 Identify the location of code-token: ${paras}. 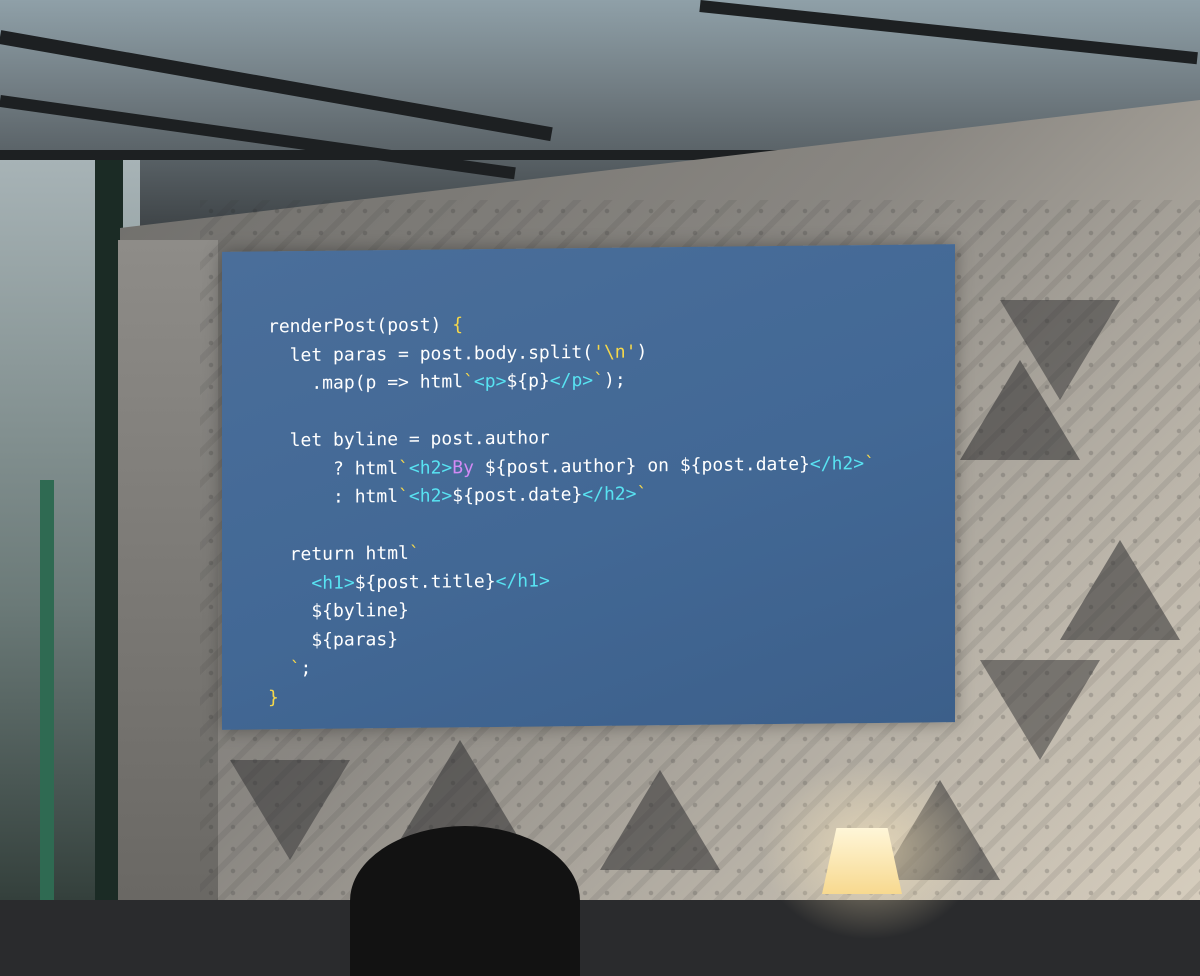
(333, 639).